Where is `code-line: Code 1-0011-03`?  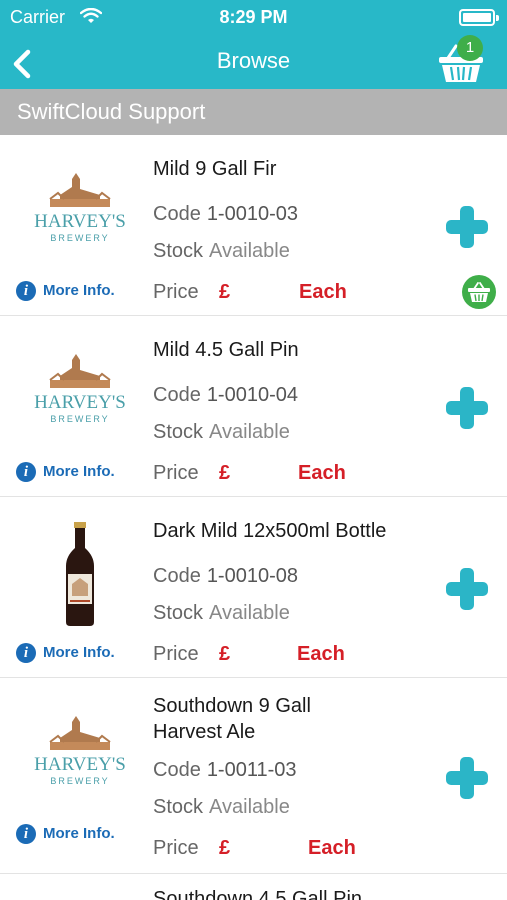 code-line: Code 1-0011-03 is located at coordinates (225, 770).